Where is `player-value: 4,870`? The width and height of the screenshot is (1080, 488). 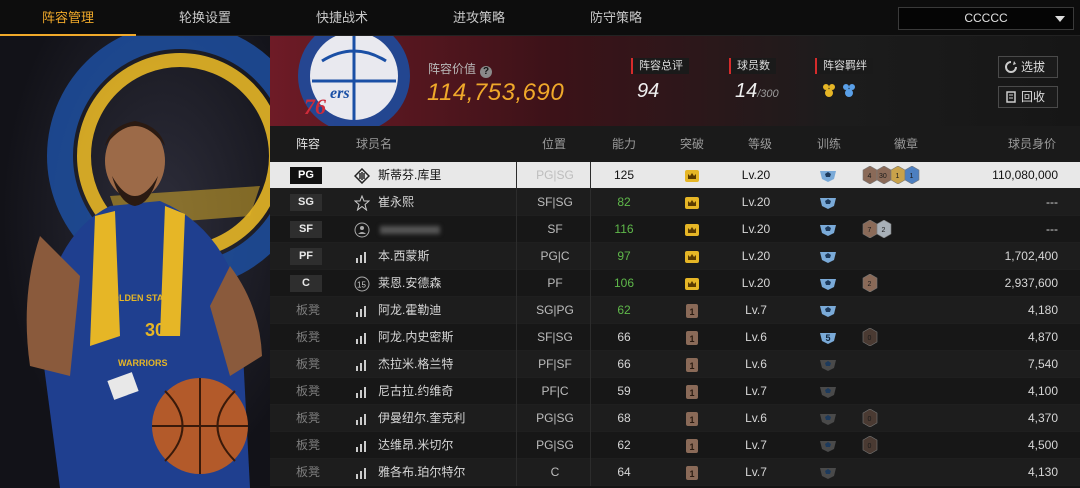
player-value: 4,870 is located at coordinates (1042, 337).